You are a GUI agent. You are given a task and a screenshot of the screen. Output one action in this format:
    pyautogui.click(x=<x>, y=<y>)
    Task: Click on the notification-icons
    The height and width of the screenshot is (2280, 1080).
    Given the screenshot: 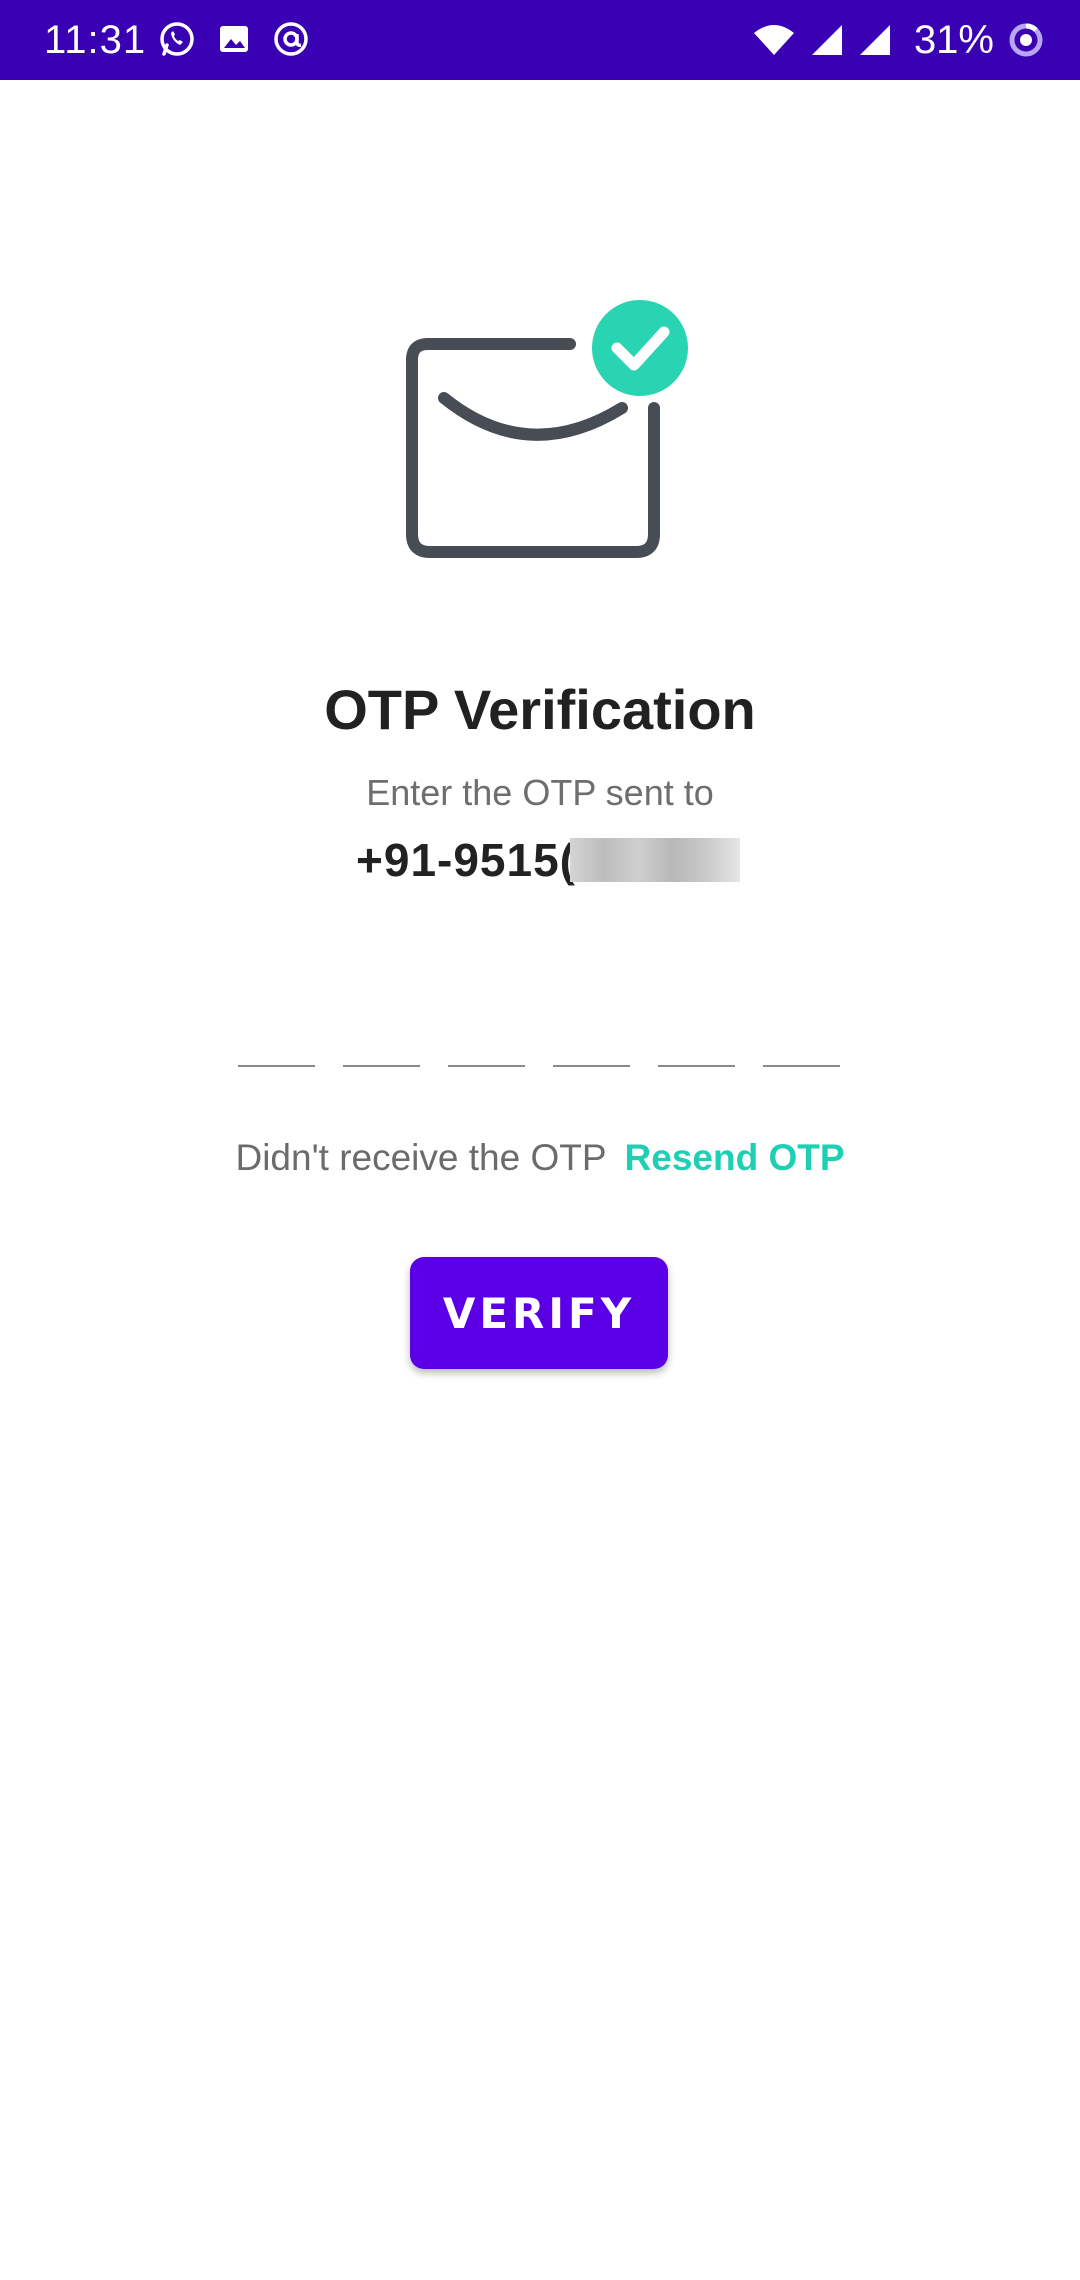 What is the action you would take?
    pyautogui.click(x=234, y=39)
    